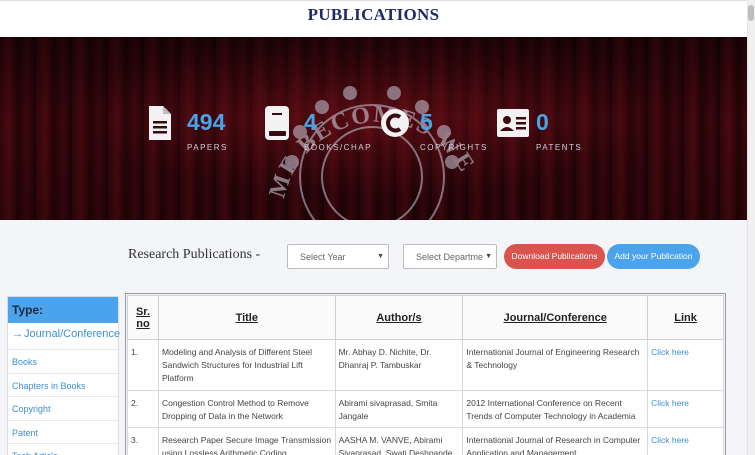 This screenshot has width=755, height=455. I want to click on sidebar-heading: Type:, so click(63, 310).